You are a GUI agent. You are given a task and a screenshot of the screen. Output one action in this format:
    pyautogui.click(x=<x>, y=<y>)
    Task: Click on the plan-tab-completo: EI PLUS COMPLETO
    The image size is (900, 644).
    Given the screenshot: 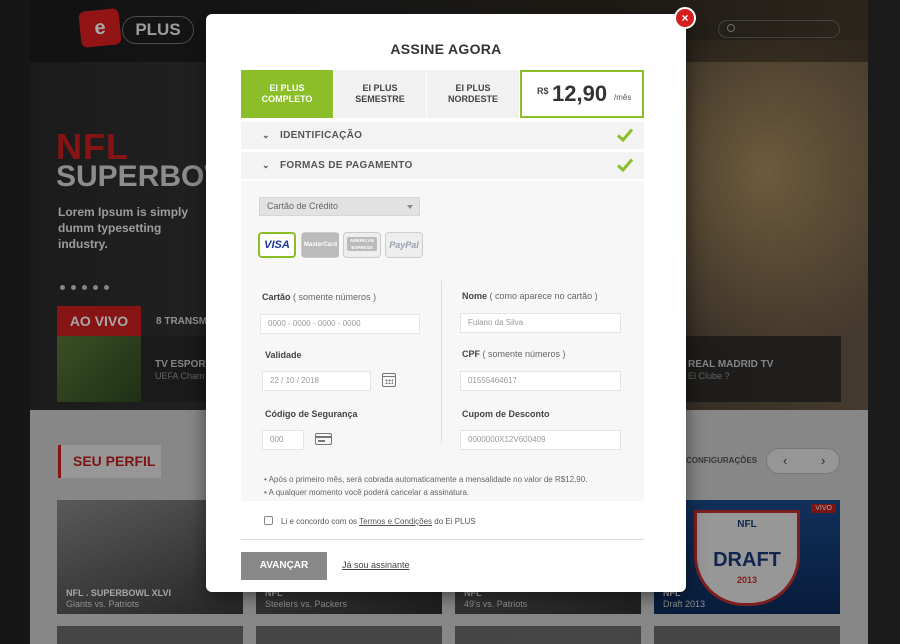 What is the action you would take?
    pyautogui.click(x=287, y=94)
    